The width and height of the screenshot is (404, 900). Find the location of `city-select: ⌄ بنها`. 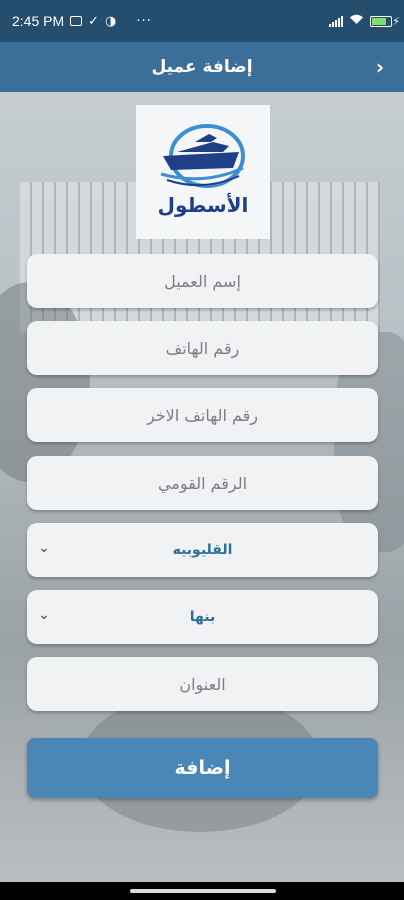

city-select: ⌄ بنها is located at coordinates (202, 617).